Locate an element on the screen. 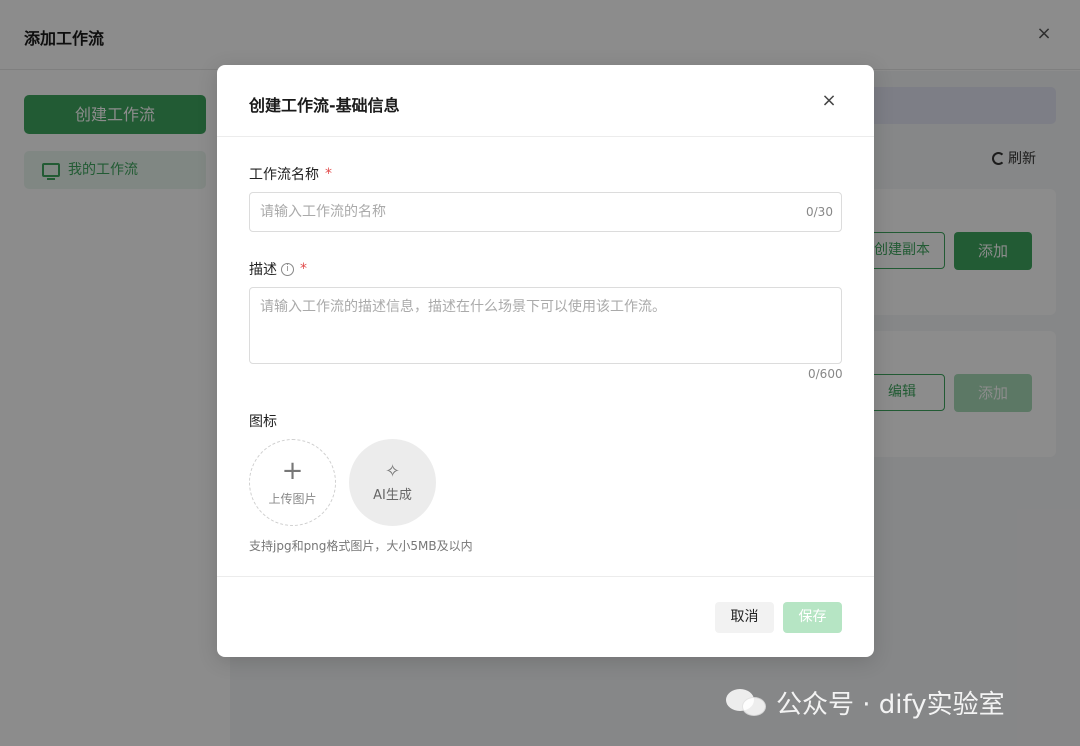  description-field-label: 描述 i * is located at coordinates (278, 269).